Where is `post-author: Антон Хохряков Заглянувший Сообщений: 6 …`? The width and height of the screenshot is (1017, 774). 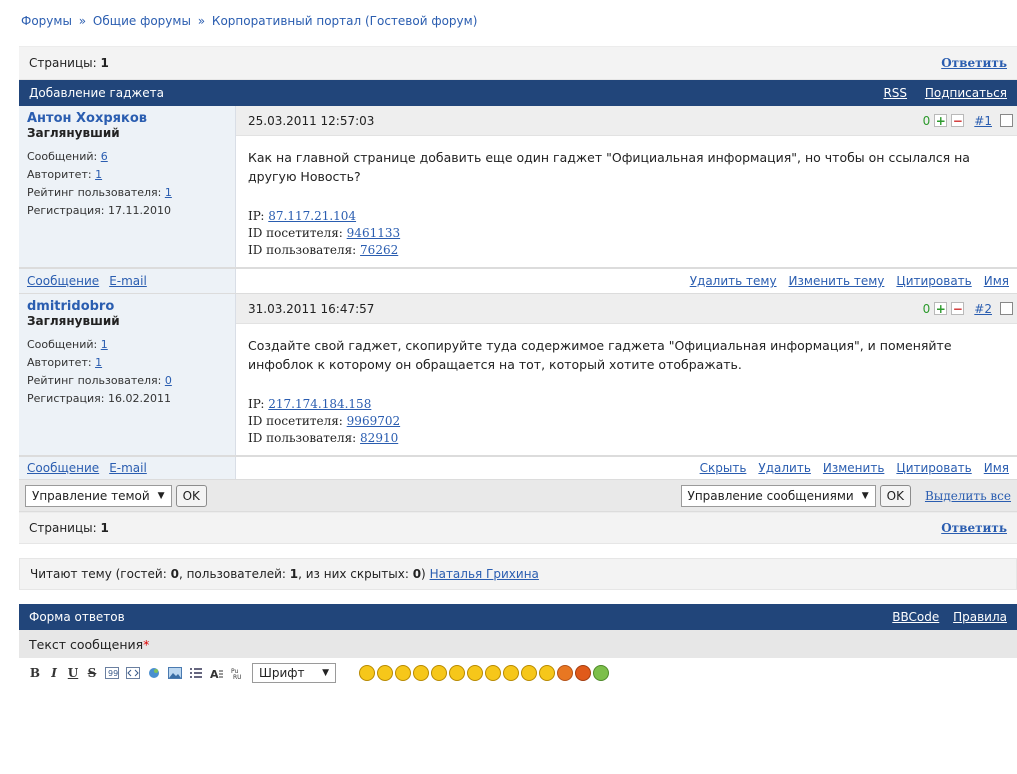
post-author: Антон Хохряков Заглянувший Сообщений: 6 … is located at coordinates (127, 186).